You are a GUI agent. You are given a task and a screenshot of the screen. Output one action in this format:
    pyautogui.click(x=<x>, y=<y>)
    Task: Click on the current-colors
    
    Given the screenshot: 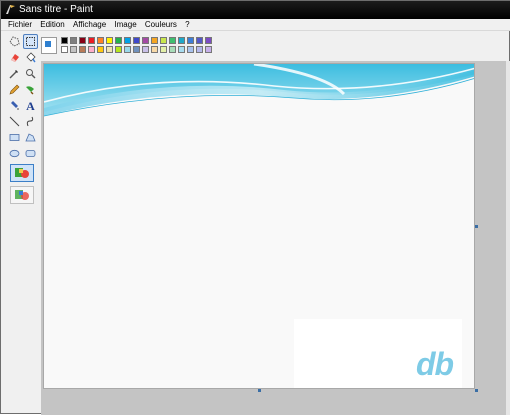 What is the action you would take?
    pyautogui.click(x=49, y=45)
    